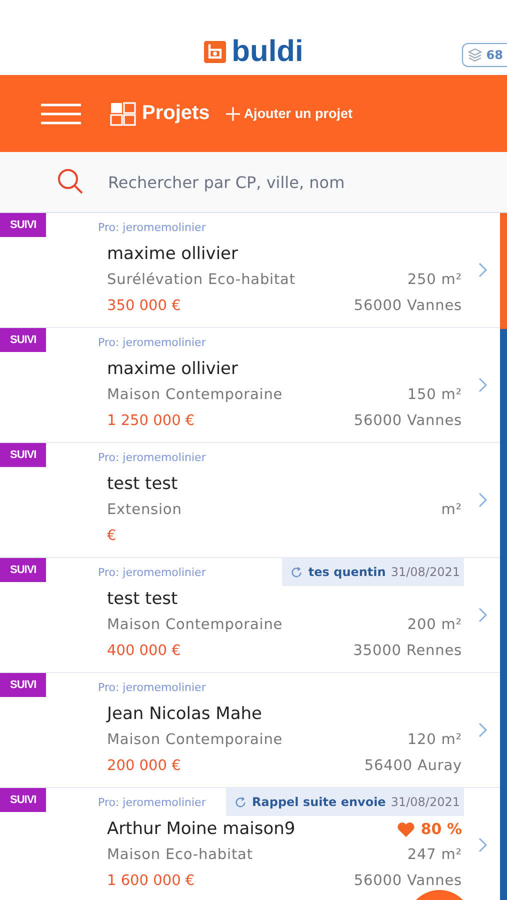  What do you see at coordinates (233, 113) in the screenshot?
I see `plus-icon` at bounding box center [233, 113].